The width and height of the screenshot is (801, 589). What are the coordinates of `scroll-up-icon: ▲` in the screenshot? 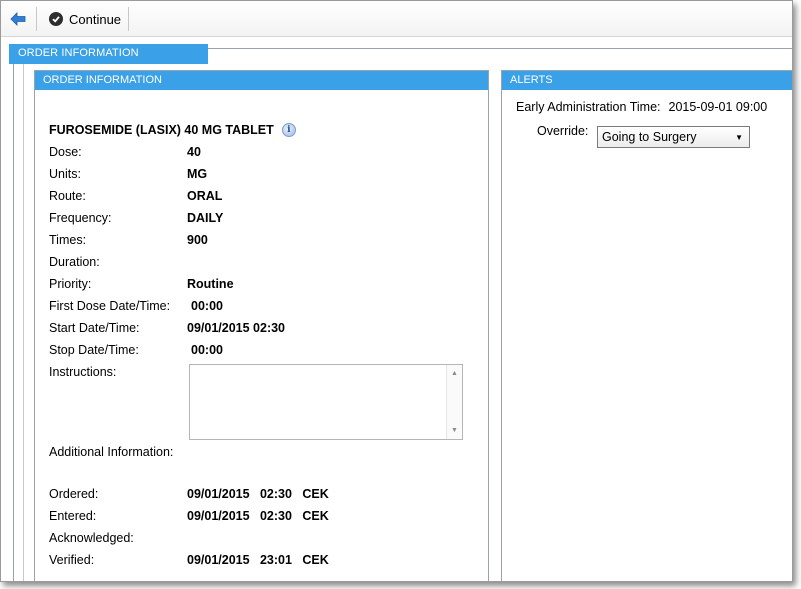 It's located at (454, 373).